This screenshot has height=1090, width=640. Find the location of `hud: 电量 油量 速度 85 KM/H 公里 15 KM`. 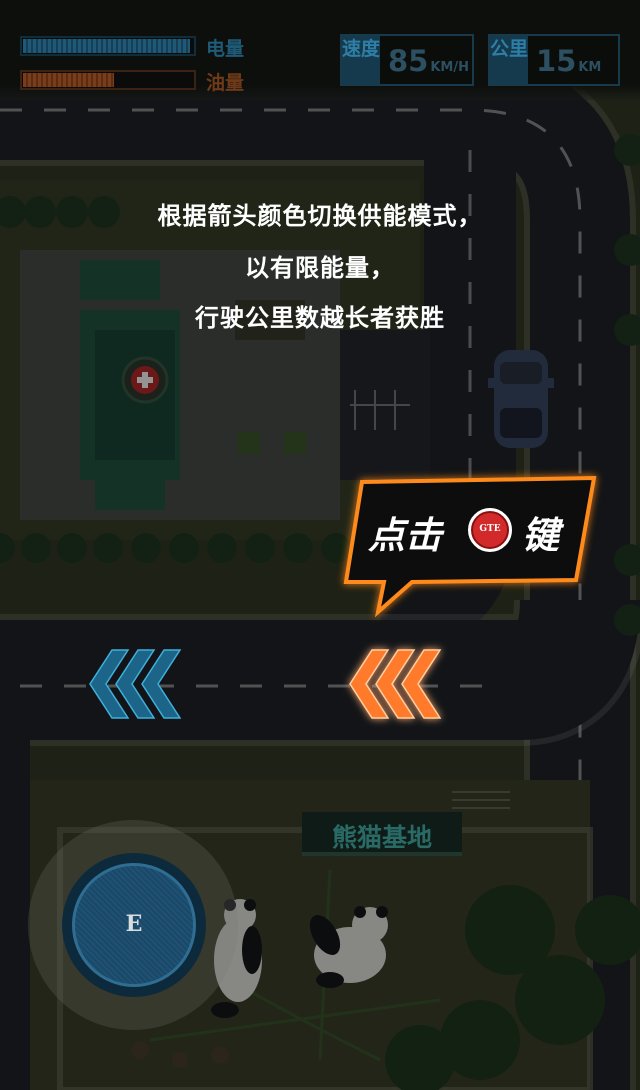

hud: 电量 油量 速度 85 KM/H 公里 15 KM is located at coordinates (320, 50).